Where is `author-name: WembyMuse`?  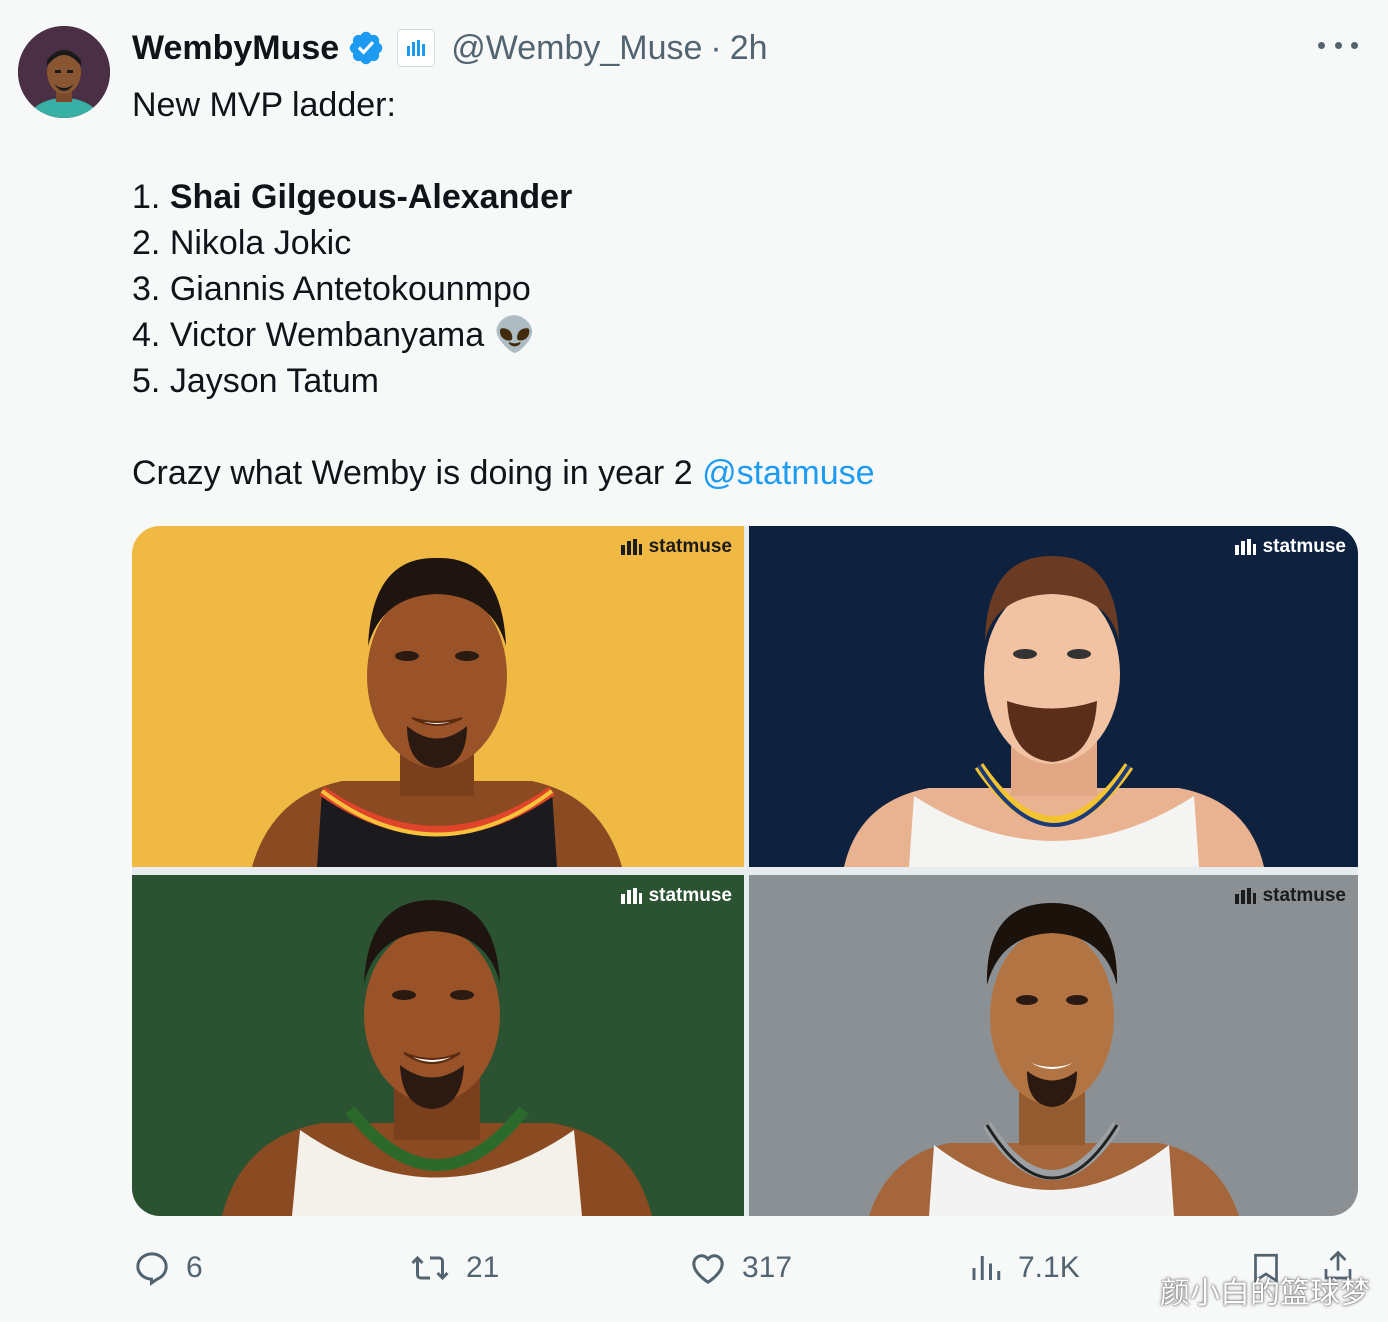 author-name: WembyMuse is located at coordinates (235, 48).